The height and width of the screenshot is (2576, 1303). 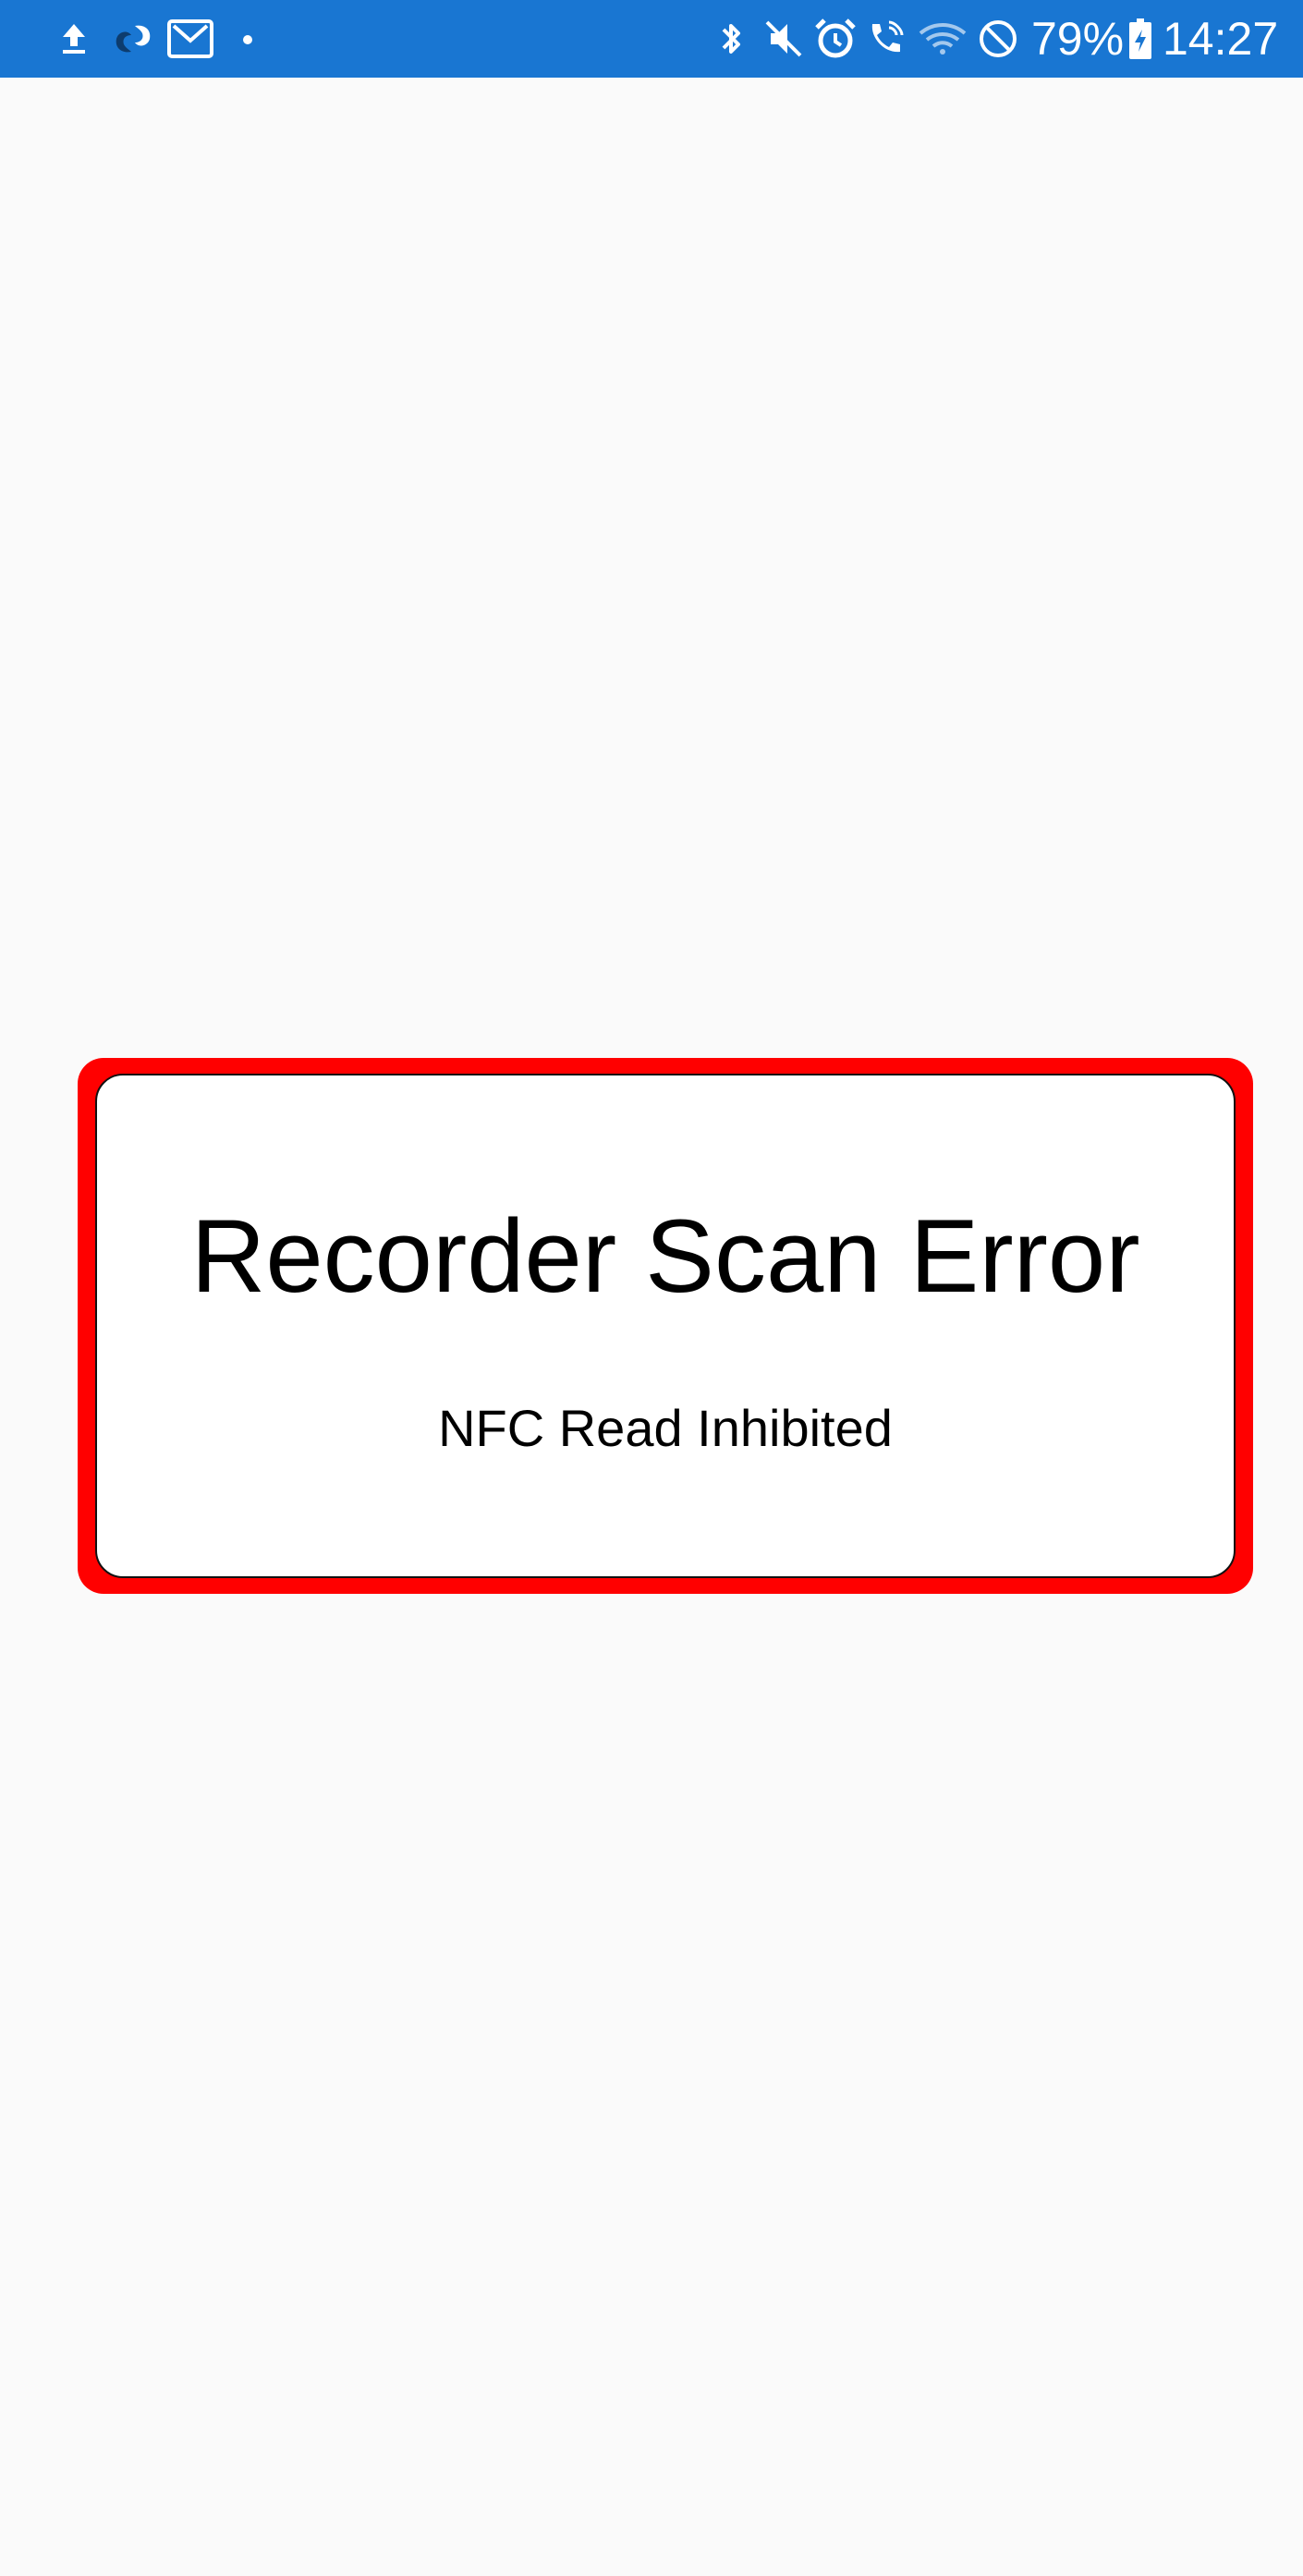 I want to click on bluetooth-icon, so click(x=731, y=39).